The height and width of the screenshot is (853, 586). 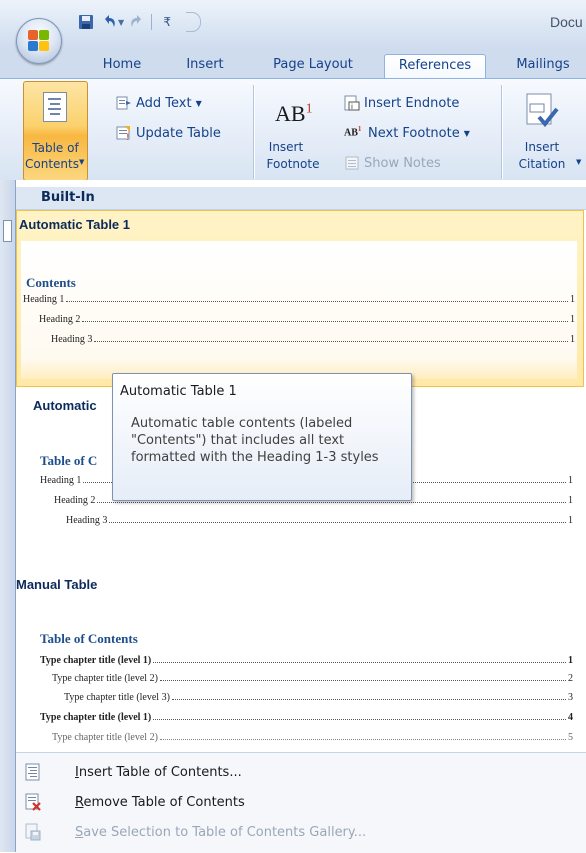 I want to click on window-title: Docu, so click(x=566, y=22).